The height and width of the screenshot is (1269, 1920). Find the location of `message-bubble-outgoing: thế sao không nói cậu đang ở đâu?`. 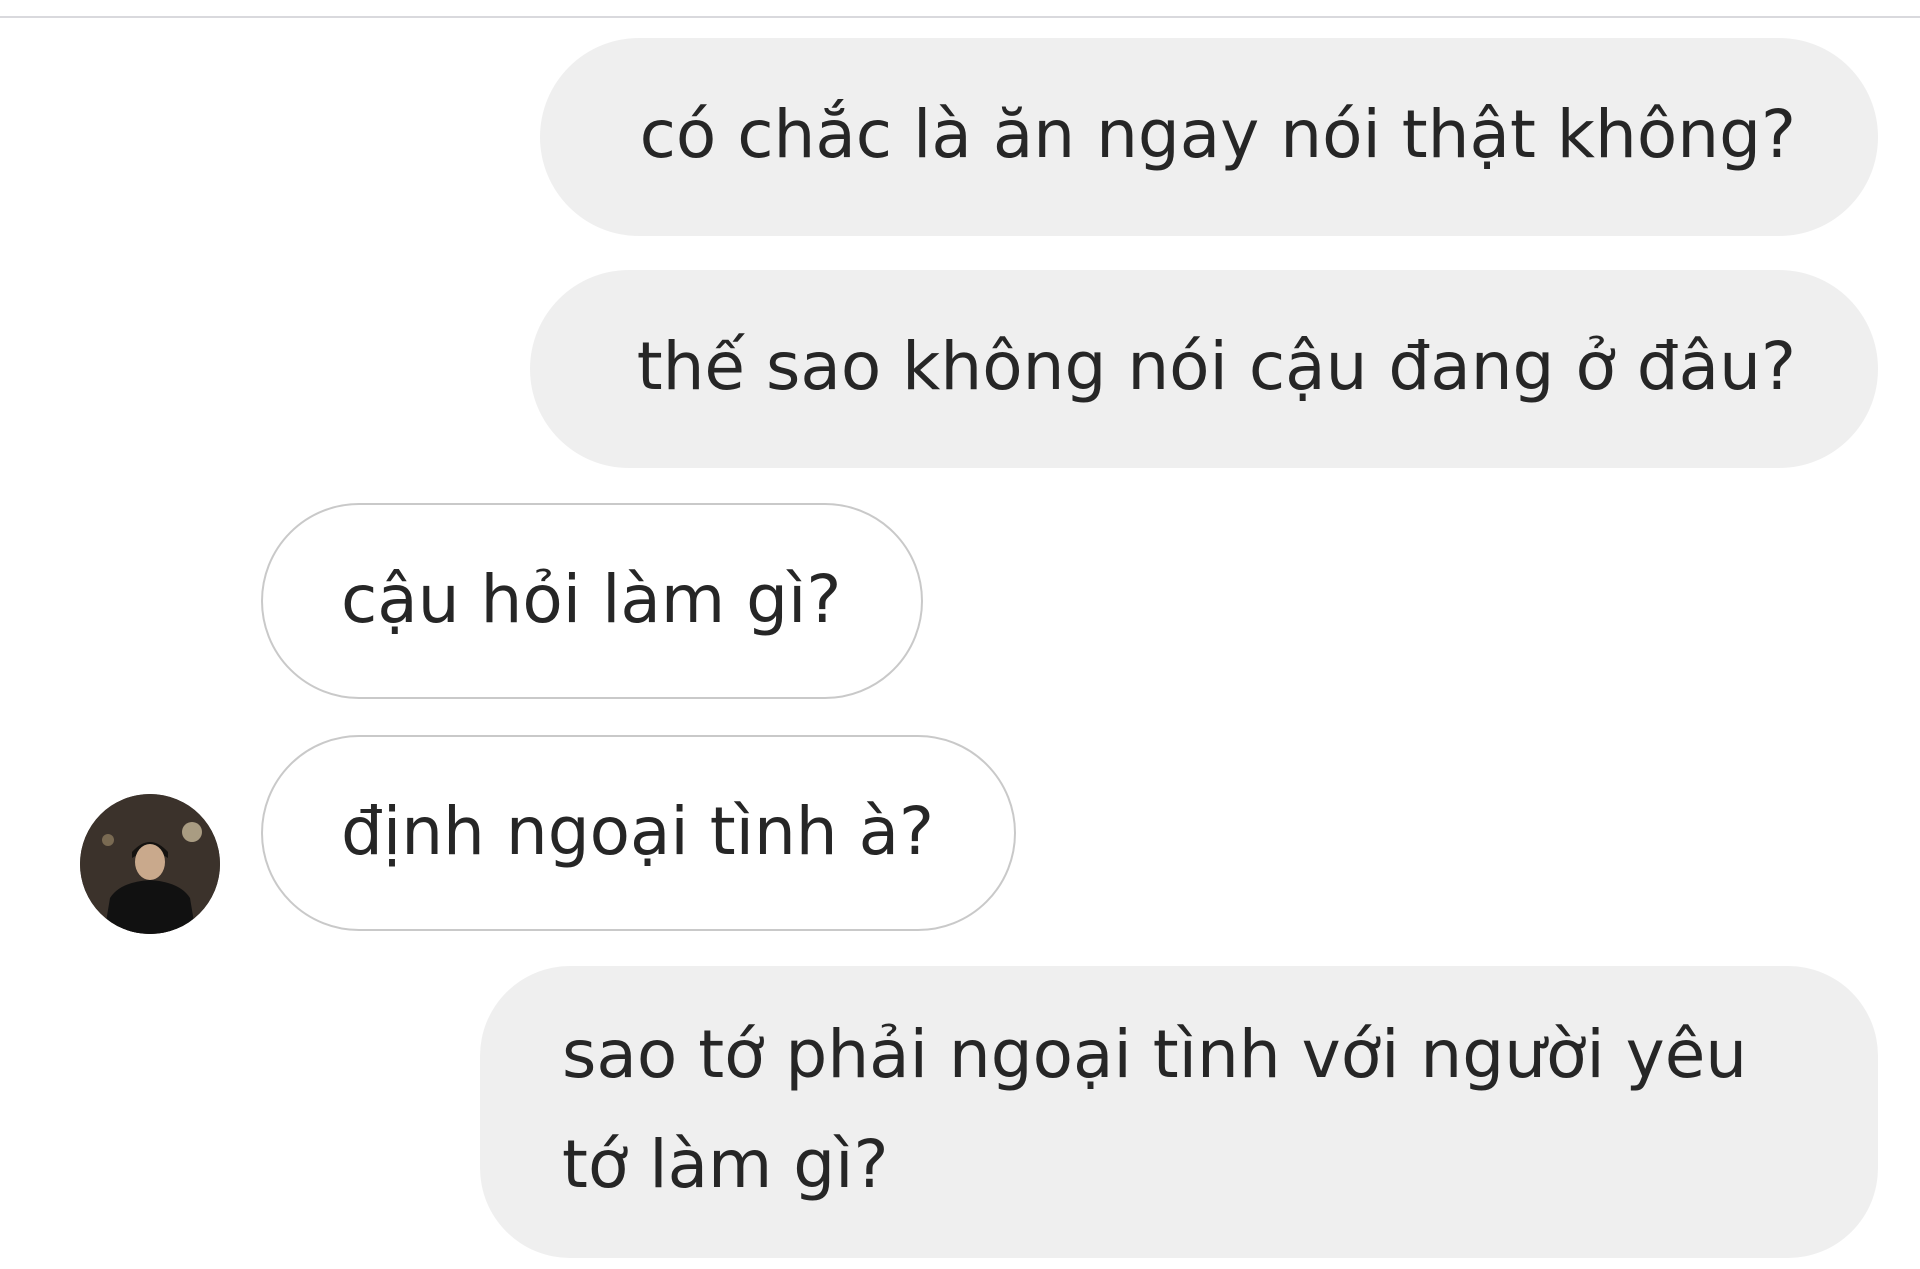

message-bubble-outgoing: thế sao không nói cậu đang ở đâu? is located at coordinates (1204, 369).